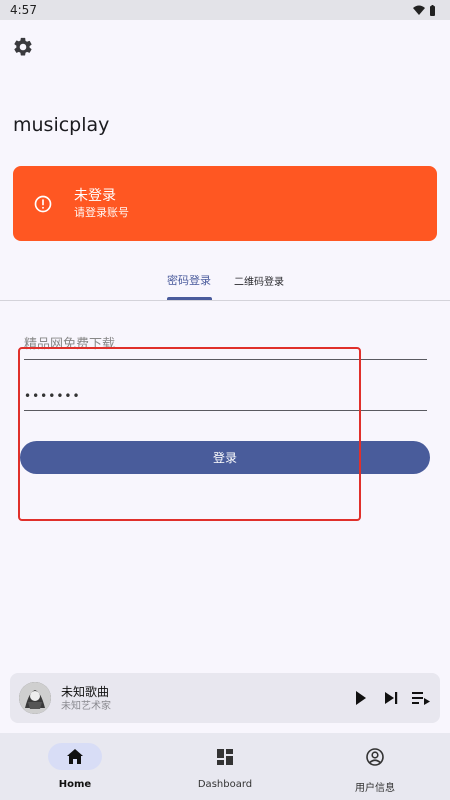 Image resolution: width=450 pixels, height=800 pixels. What do you see at coordinates (43, 203) in the screenshot?
I see `alert-circle-icon` at bounding box center [43, 203].